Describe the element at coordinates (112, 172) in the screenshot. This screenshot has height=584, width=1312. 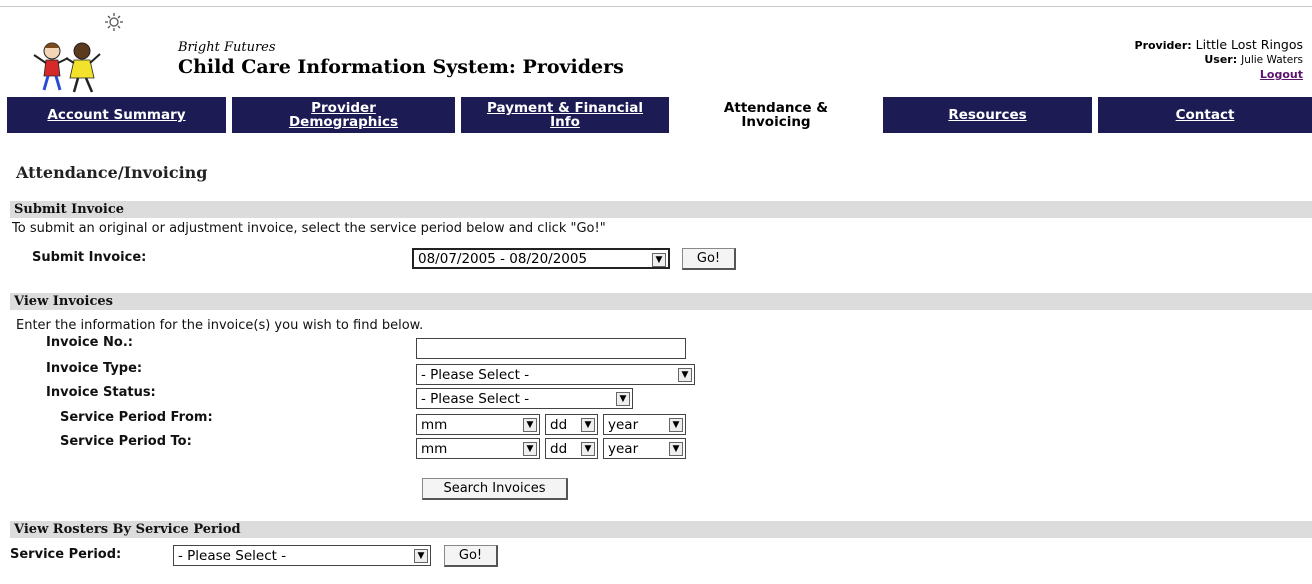
I see `page-title: Attendance/Invoicing` at that location.